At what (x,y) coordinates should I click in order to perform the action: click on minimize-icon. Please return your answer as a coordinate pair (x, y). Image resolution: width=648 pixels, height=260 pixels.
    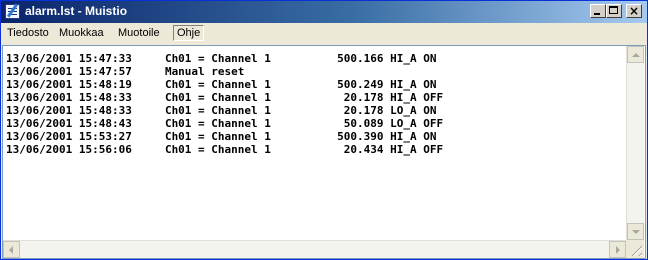
    Looking at the image, I should click on (597, 14).